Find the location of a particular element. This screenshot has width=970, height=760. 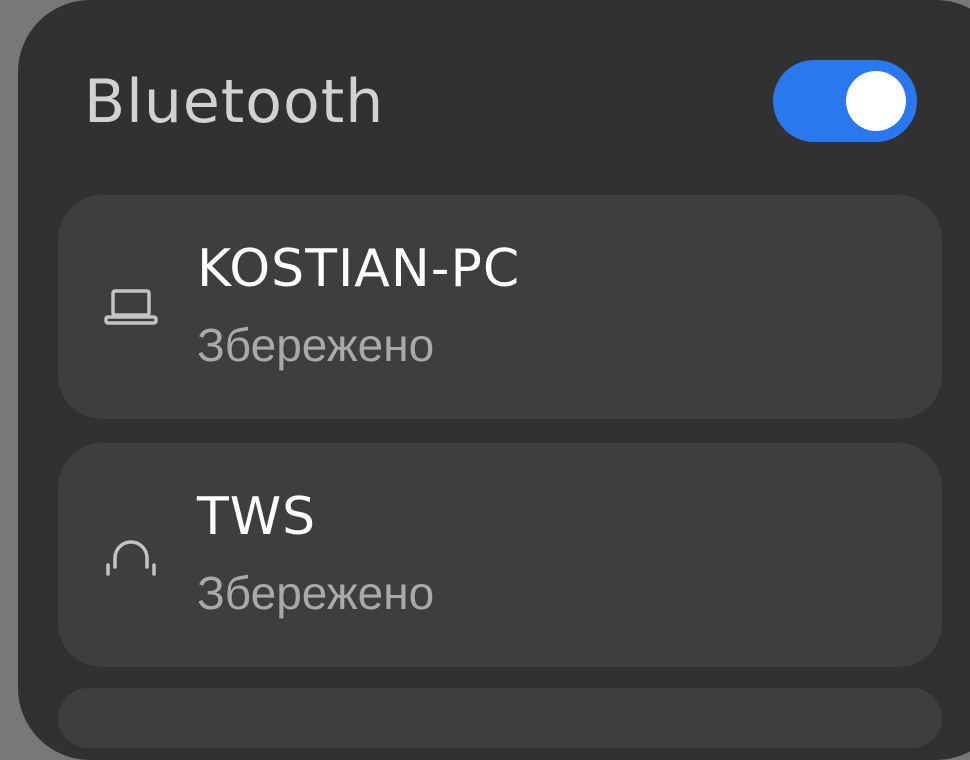

device-name: KOSTIAN-PC is located at coordinates (359, 269).